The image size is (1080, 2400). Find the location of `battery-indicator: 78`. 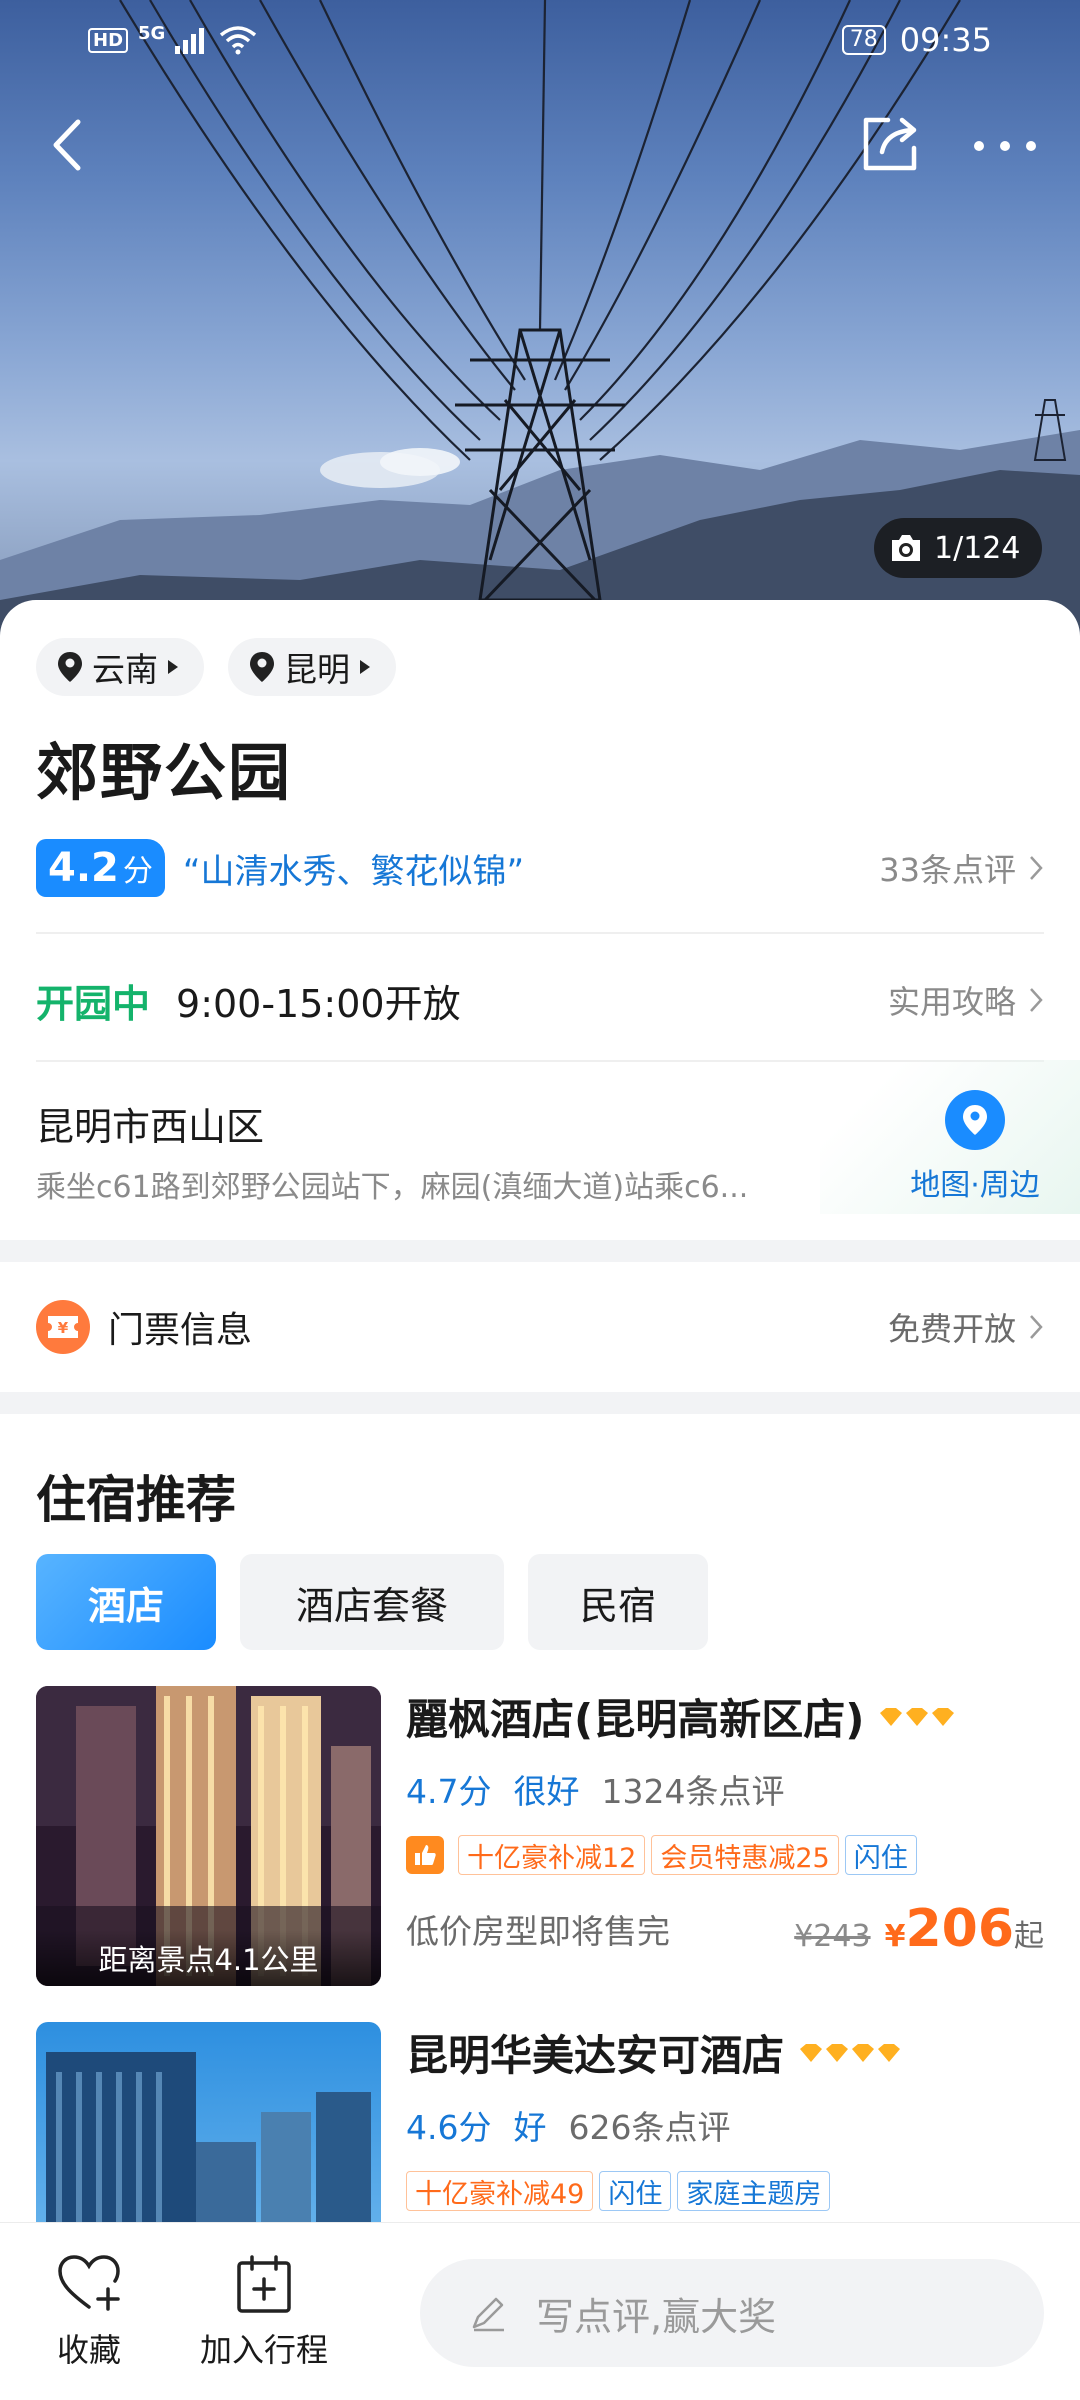

battery-indicator: 78 is located at coordinates (863, 40).